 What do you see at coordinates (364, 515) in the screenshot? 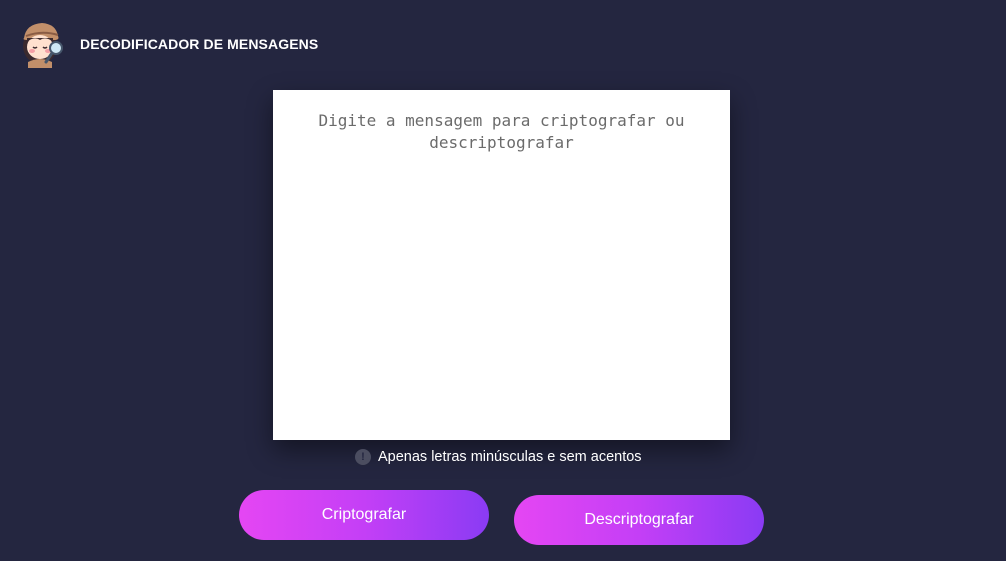
I see `encrypt-button: Criptografar` at bounding box center [364, 515].